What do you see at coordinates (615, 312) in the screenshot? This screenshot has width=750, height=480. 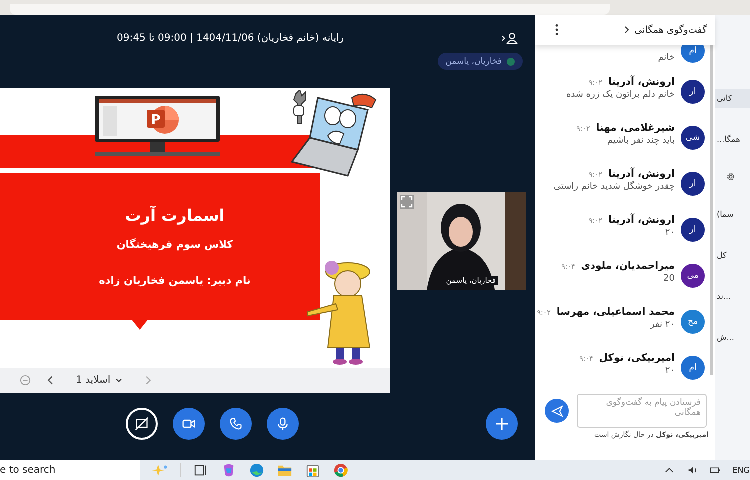 I see `sender-name: محمد اسماعیلی، مهرسا` at bounding box center [615, 312].